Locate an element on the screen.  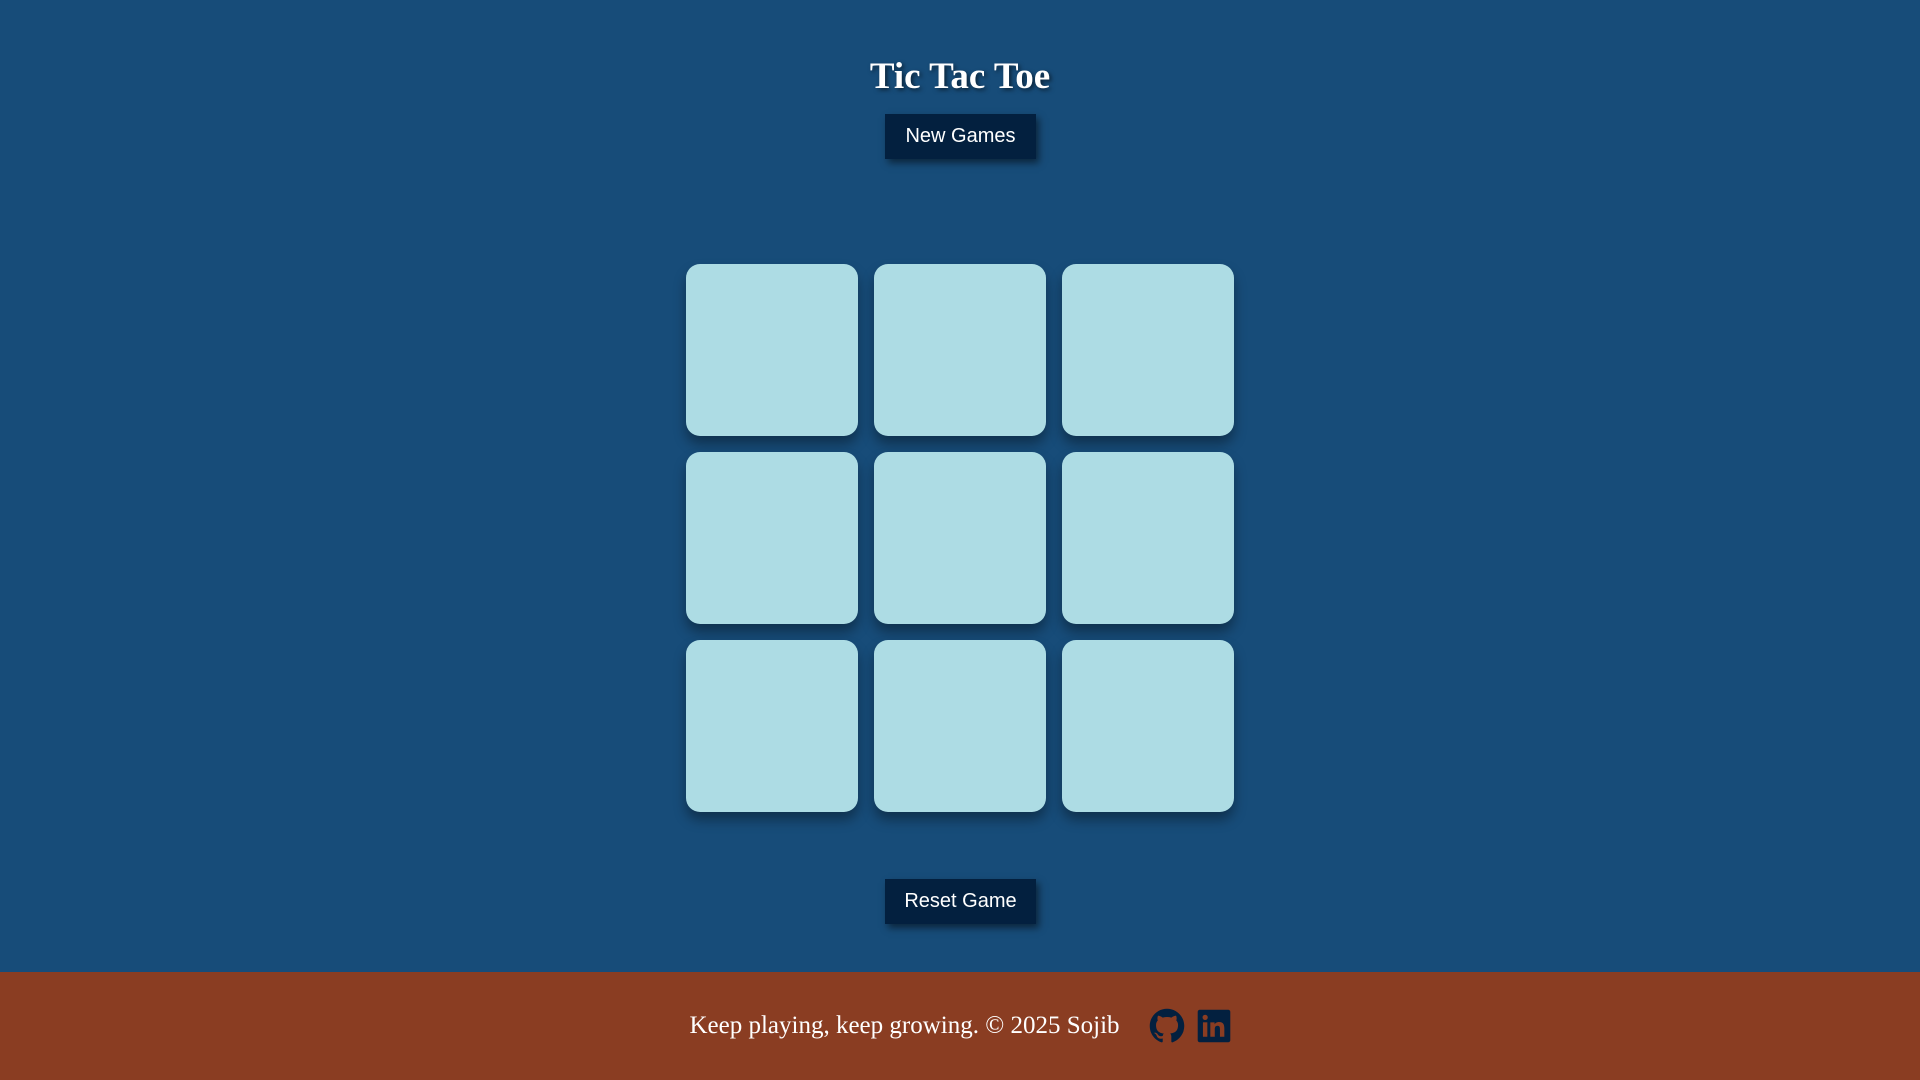
social-links is located at coordinates (1190, 1026).